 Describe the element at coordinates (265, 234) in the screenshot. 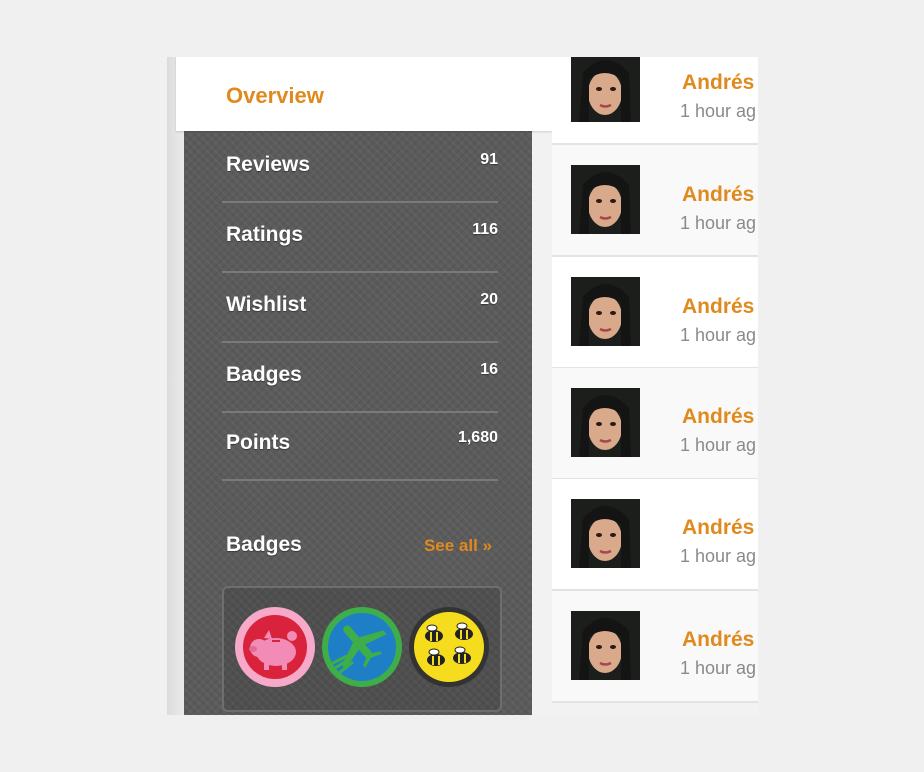

I see `stat-label: Ratings` at that location.